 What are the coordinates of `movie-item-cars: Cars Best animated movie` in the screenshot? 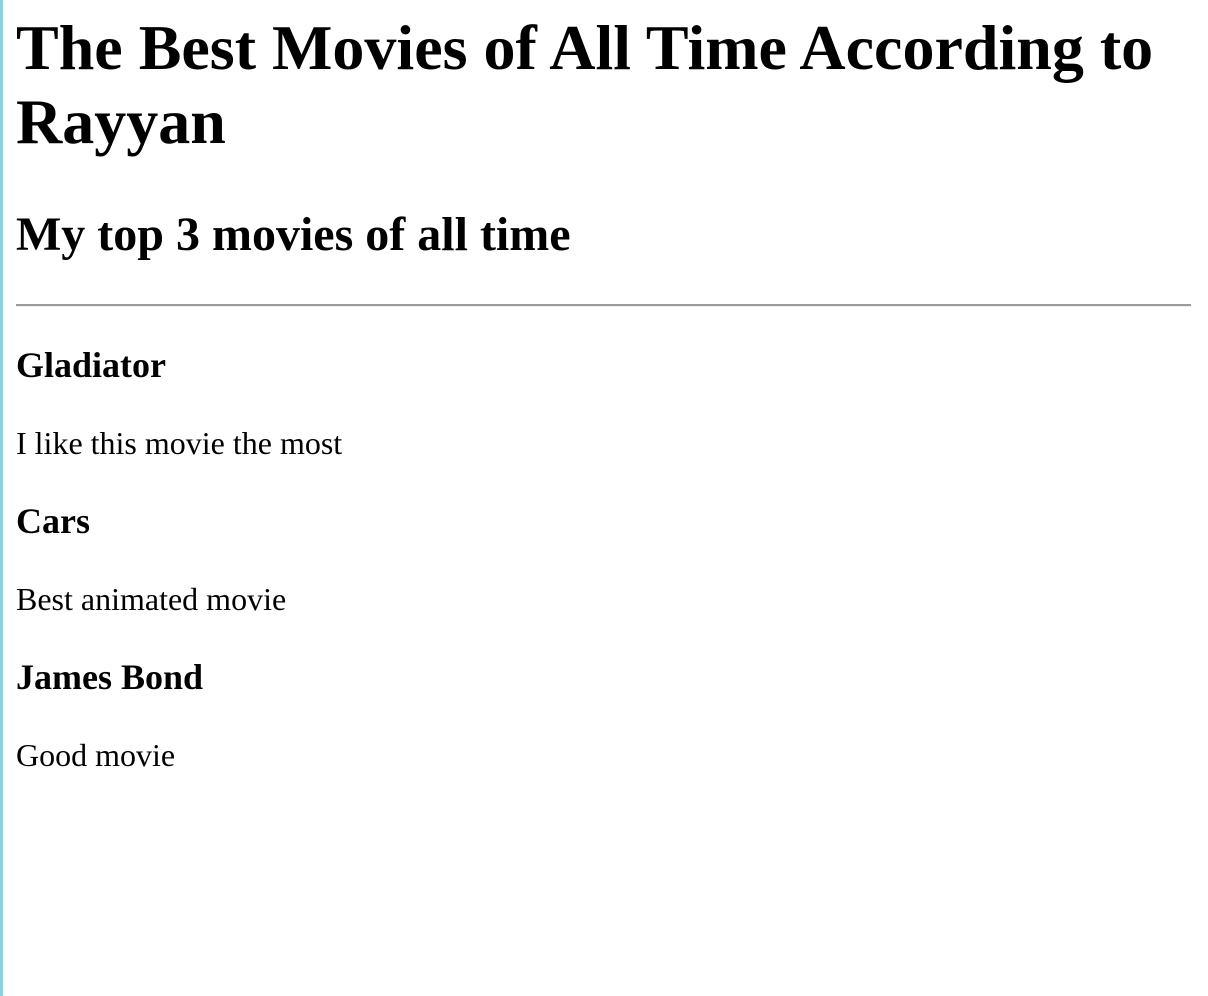 It's located at (604, 559).